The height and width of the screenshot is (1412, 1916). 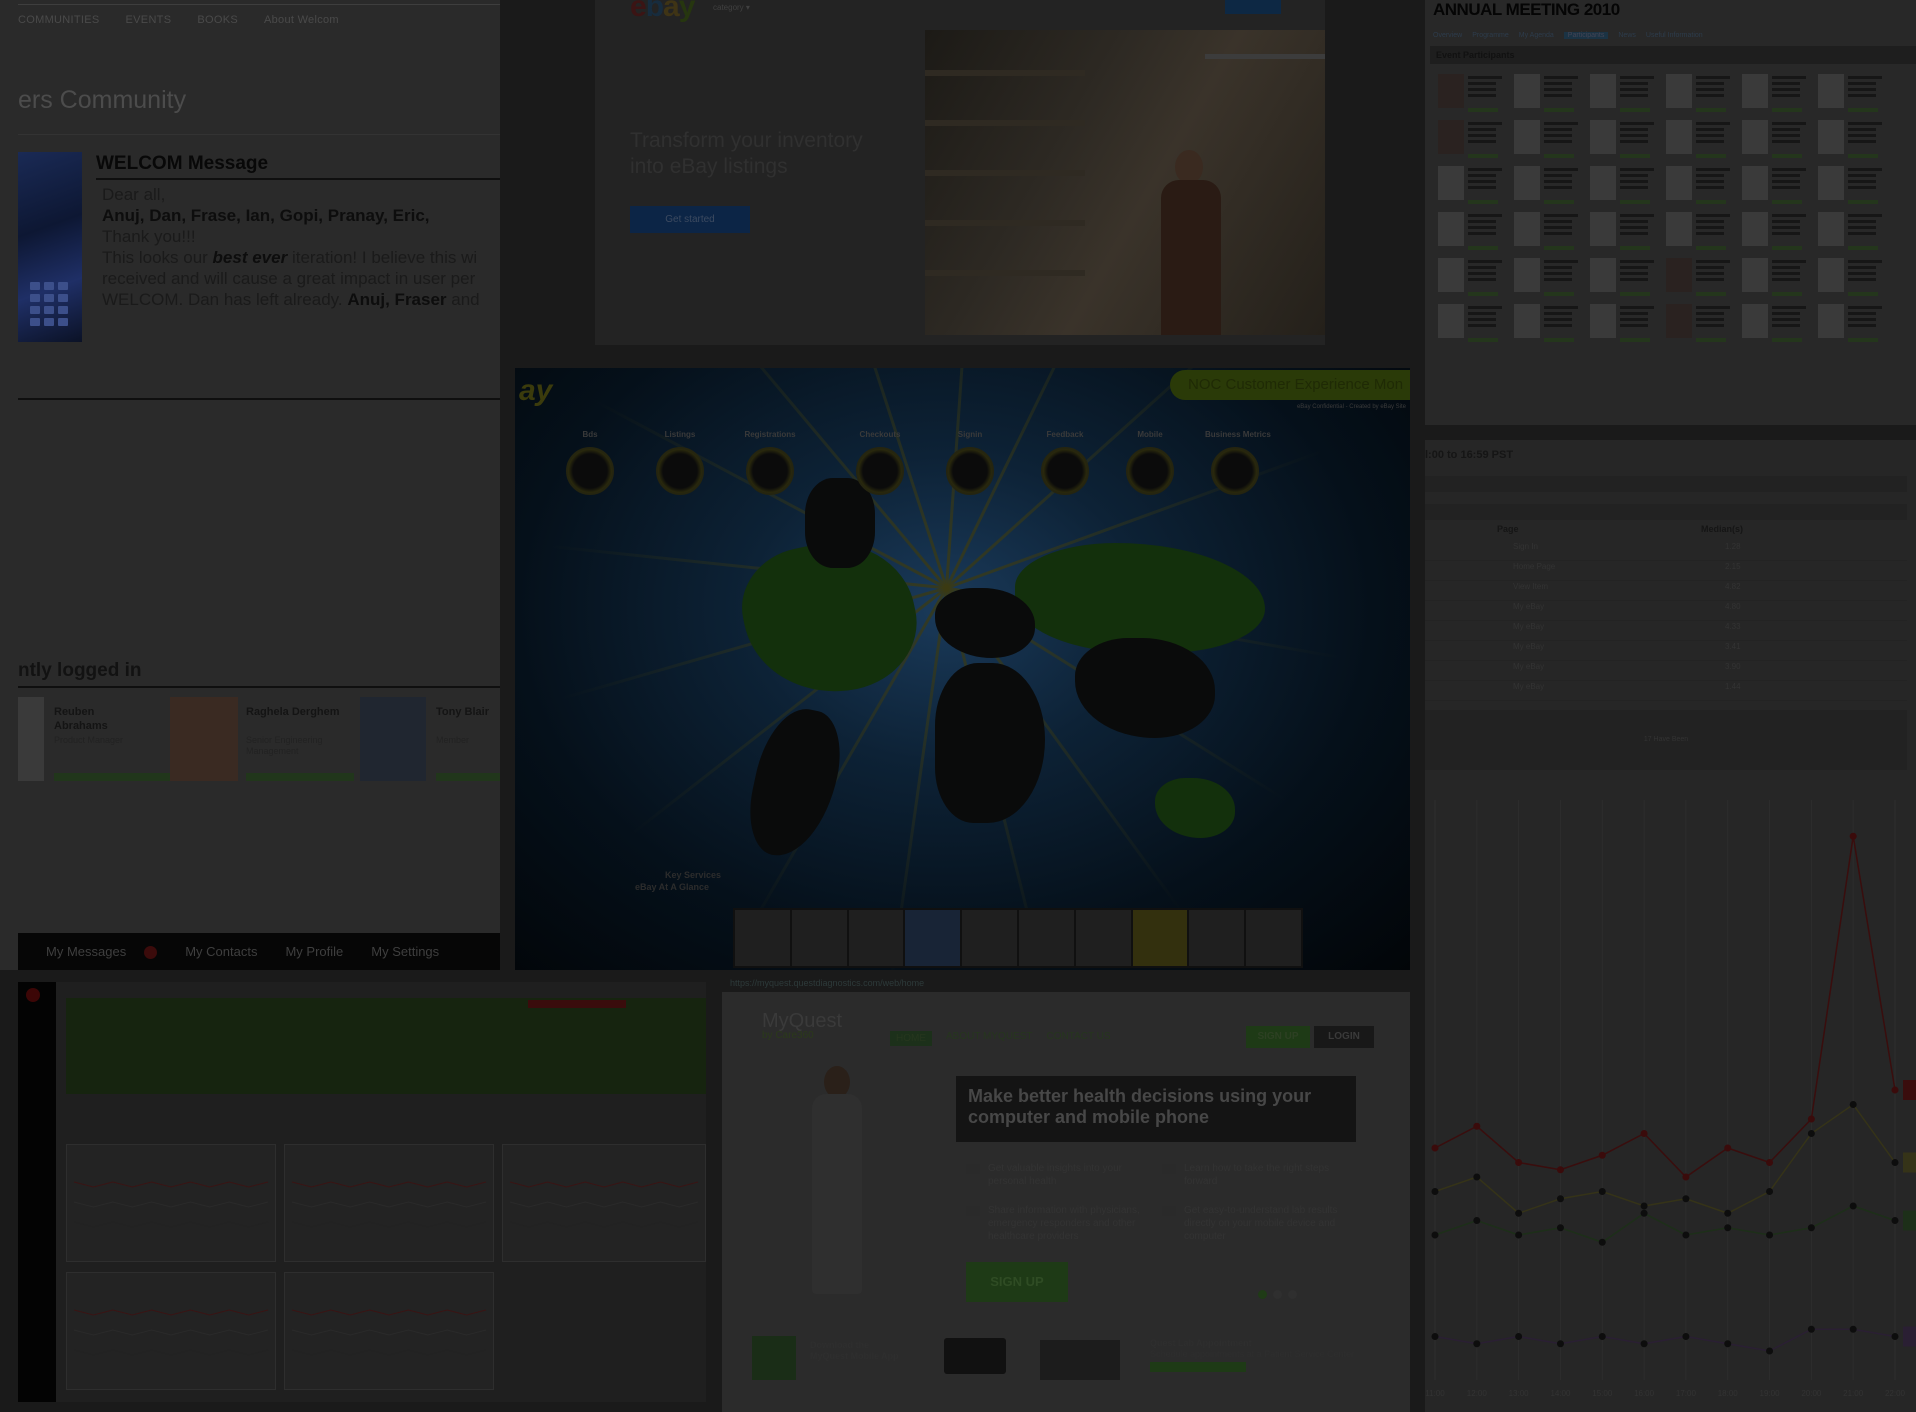 What do you see at coordinates (1278, 1037) in the screenshot?
I see `header-signup-button: SIGN UP` at bounding box center [1278, 1037].